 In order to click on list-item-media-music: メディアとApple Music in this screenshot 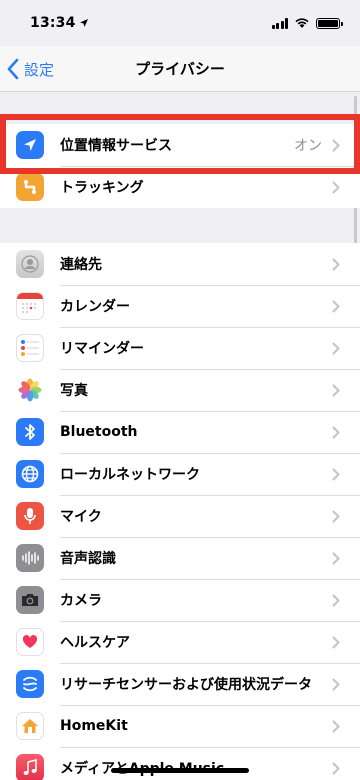, I will do `click(180, 763)`.